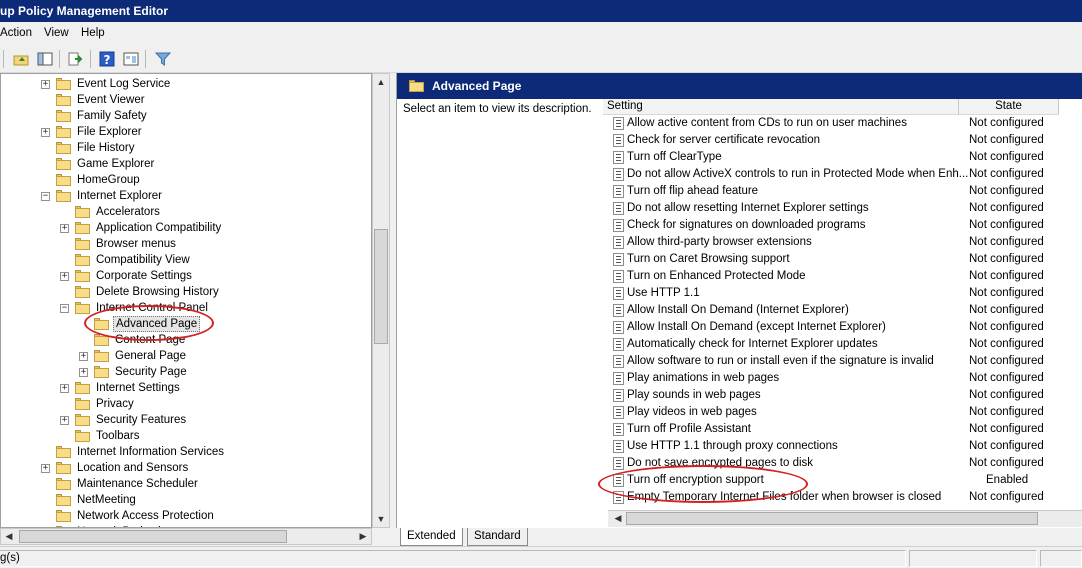 This screenshot has width=1082, height=568. What do you see at coordinates (618, 327) in the screenshot?
I see `policy-setting-icon` at bounding box center [618, 327].